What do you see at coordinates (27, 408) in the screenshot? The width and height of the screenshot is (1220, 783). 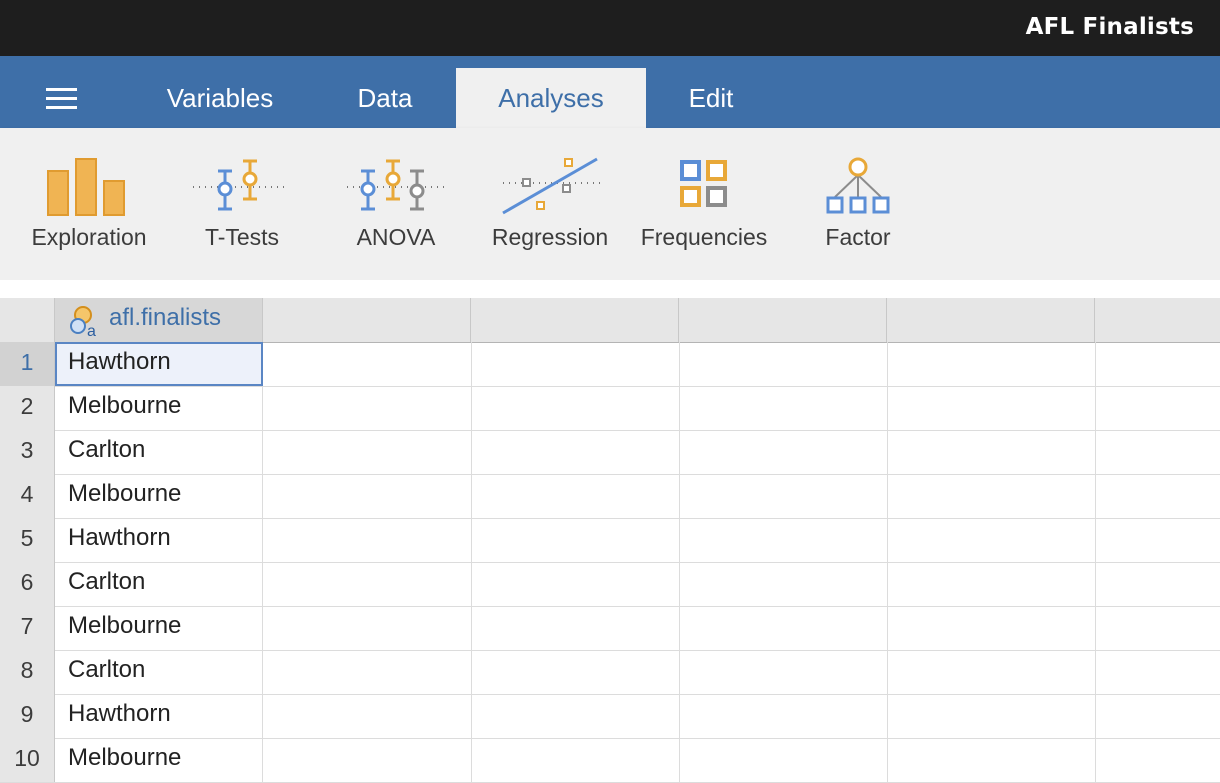 I see `row-number: 2` at bounding box center [27, 408].